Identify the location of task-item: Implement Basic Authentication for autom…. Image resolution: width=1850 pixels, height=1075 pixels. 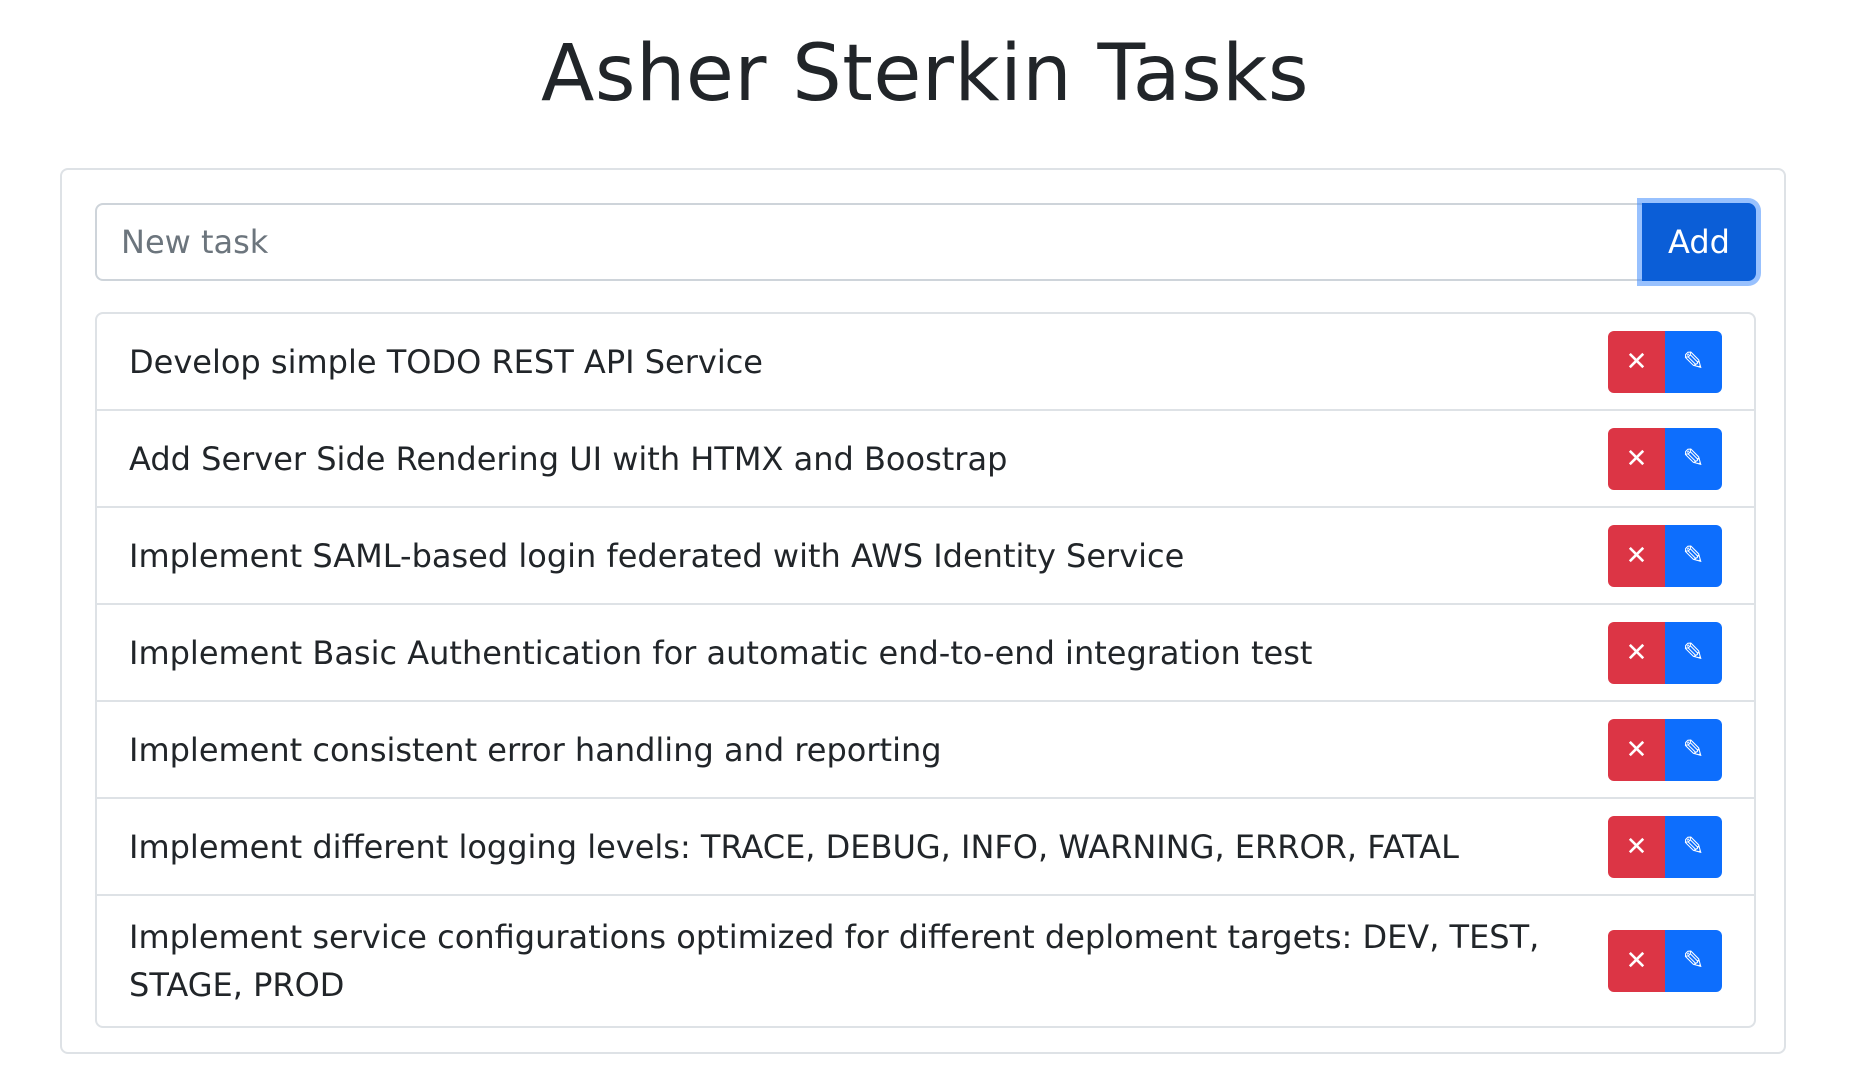
(925, 653).